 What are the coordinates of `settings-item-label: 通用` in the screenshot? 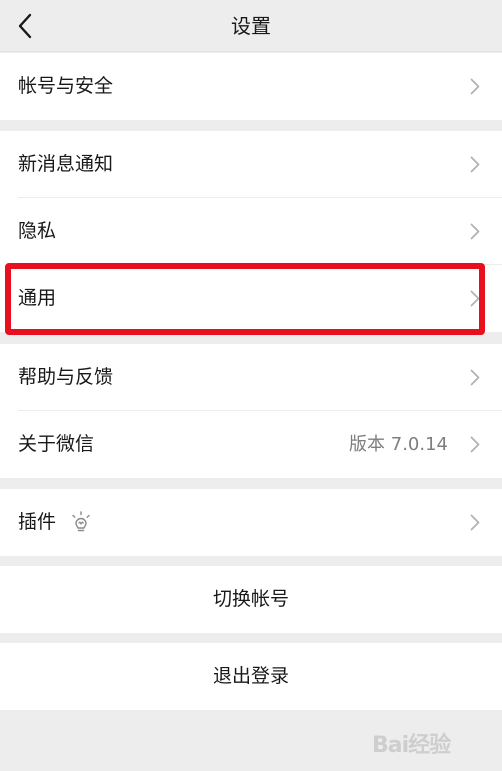 It's located at (37, 298).